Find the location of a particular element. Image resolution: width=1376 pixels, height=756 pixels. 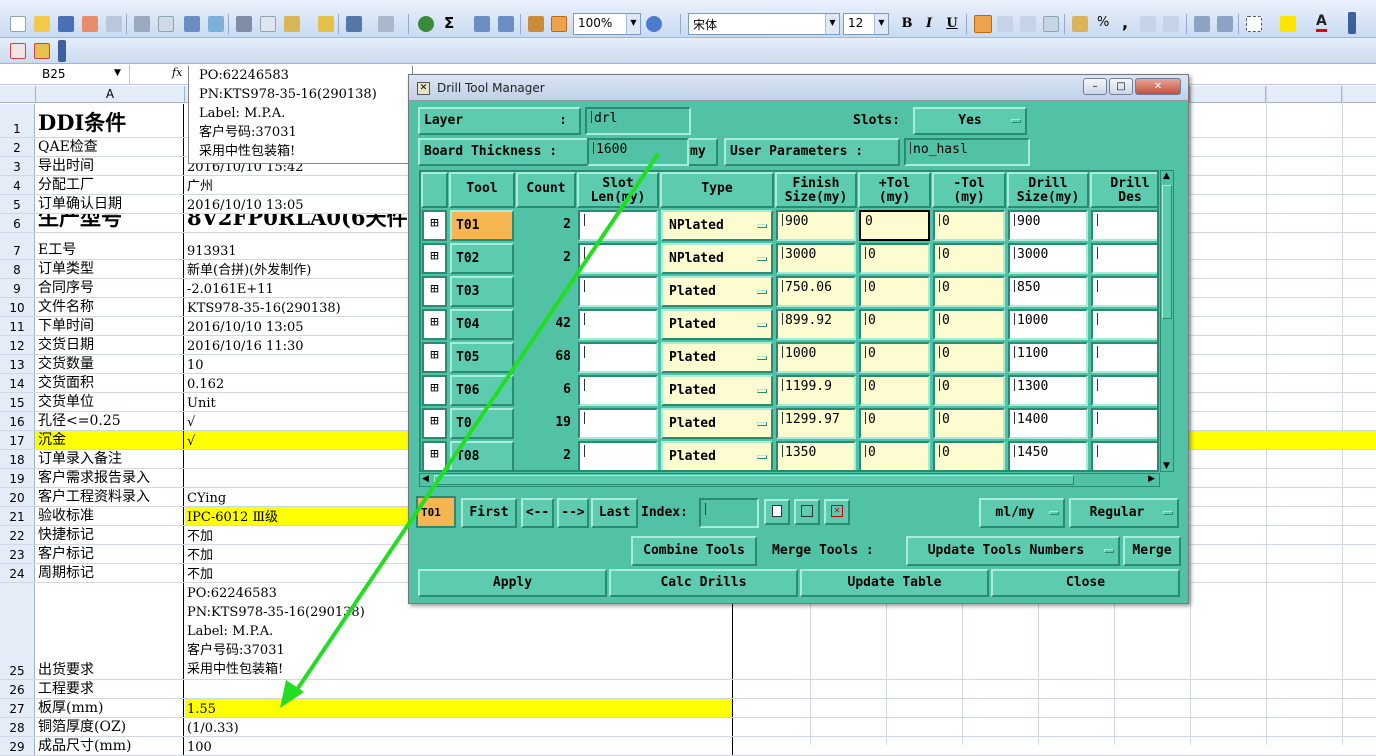

user-parameters-field: no_hasl is located at coordinates (967, 152).